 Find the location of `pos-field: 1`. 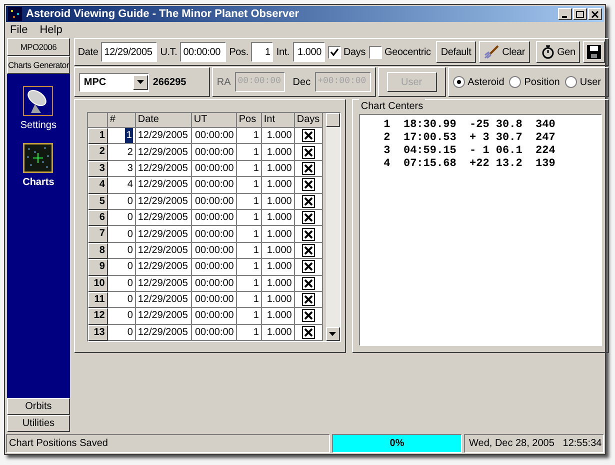

pos-field: 1 is located at coordinates (262, 52).